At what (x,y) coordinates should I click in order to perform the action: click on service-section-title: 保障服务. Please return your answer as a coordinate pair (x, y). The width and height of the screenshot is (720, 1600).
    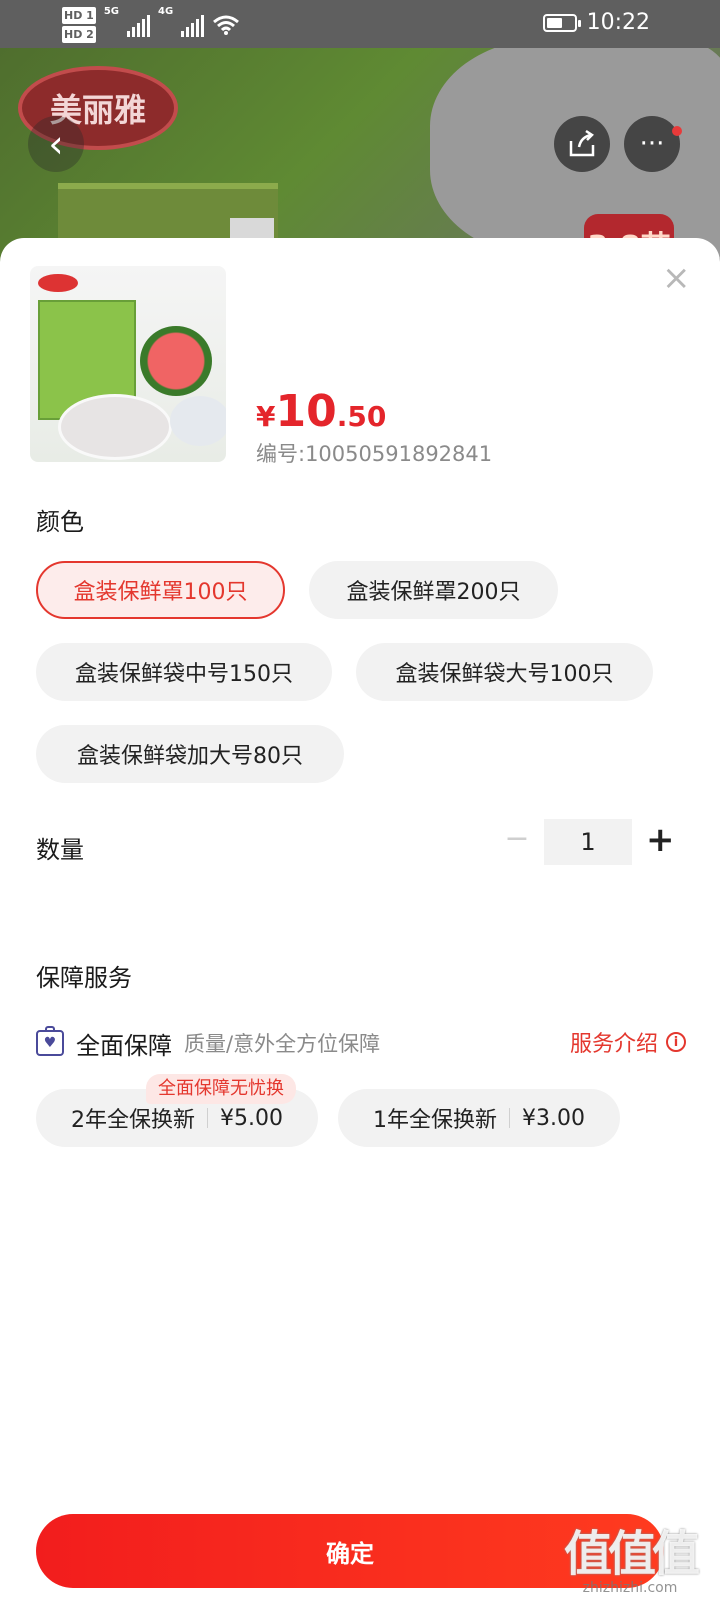
    Looking at the image, I should click on (84, 978).